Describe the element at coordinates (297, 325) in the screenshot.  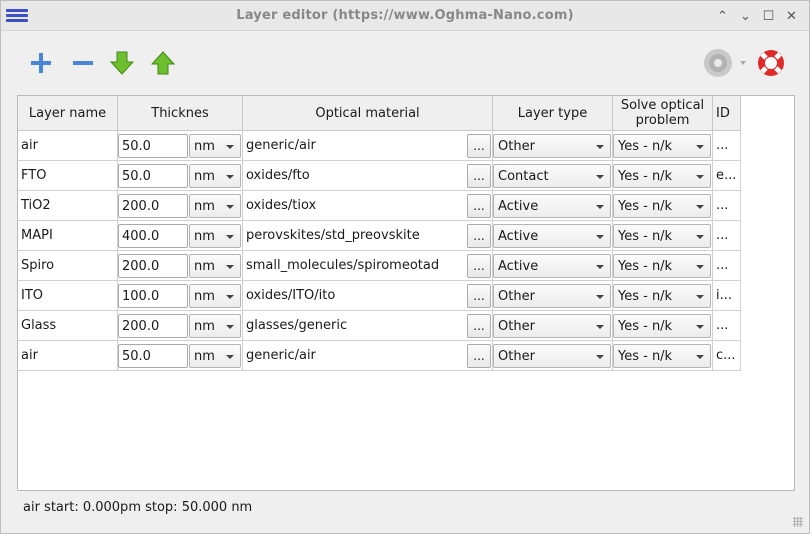
I see `material-value: glasses/generic` at that location.